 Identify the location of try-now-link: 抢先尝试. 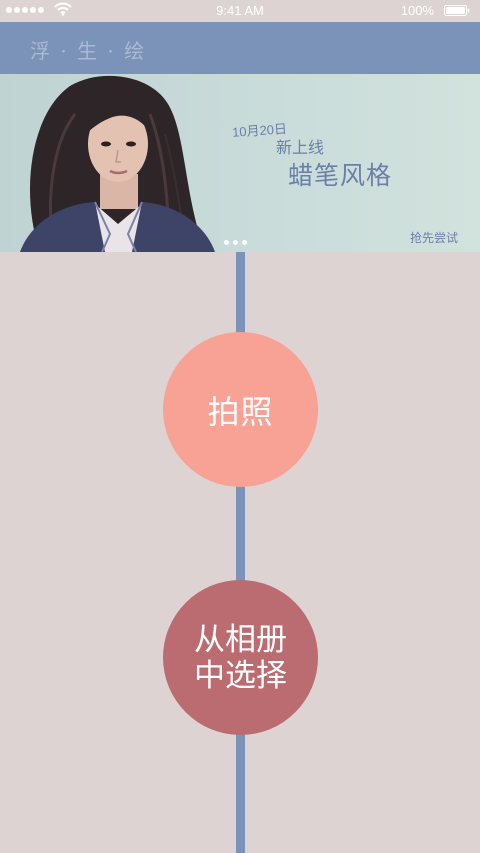
(434, 237).